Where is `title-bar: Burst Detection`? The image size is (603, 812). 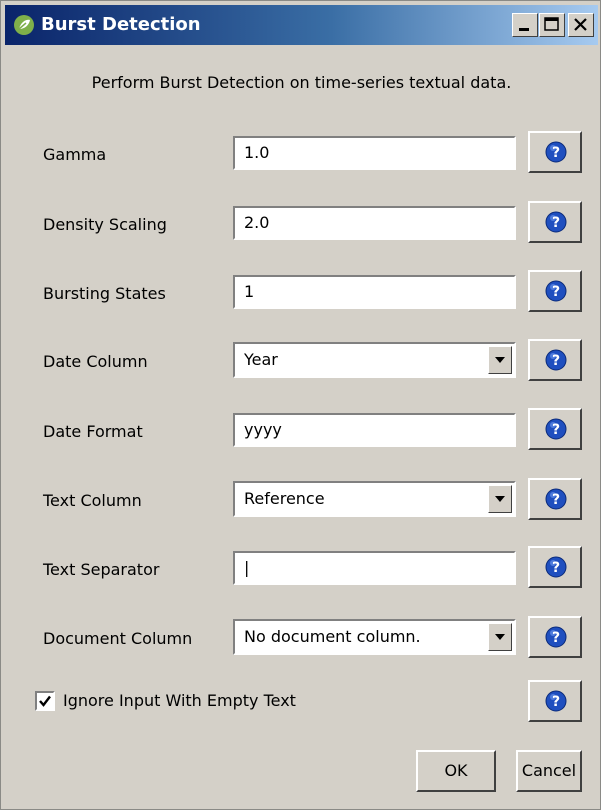
title-bar: Burst Detection is located at coordinates (301, 25).